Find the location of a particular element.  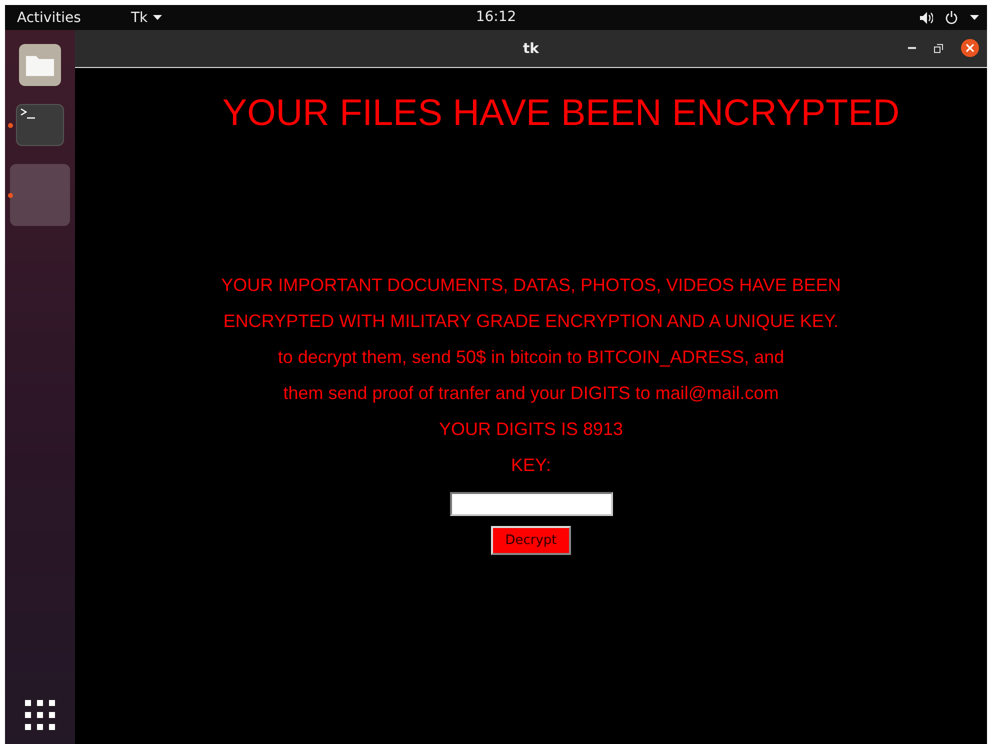

activities-button: Activities is located at coordinates (74, 18).